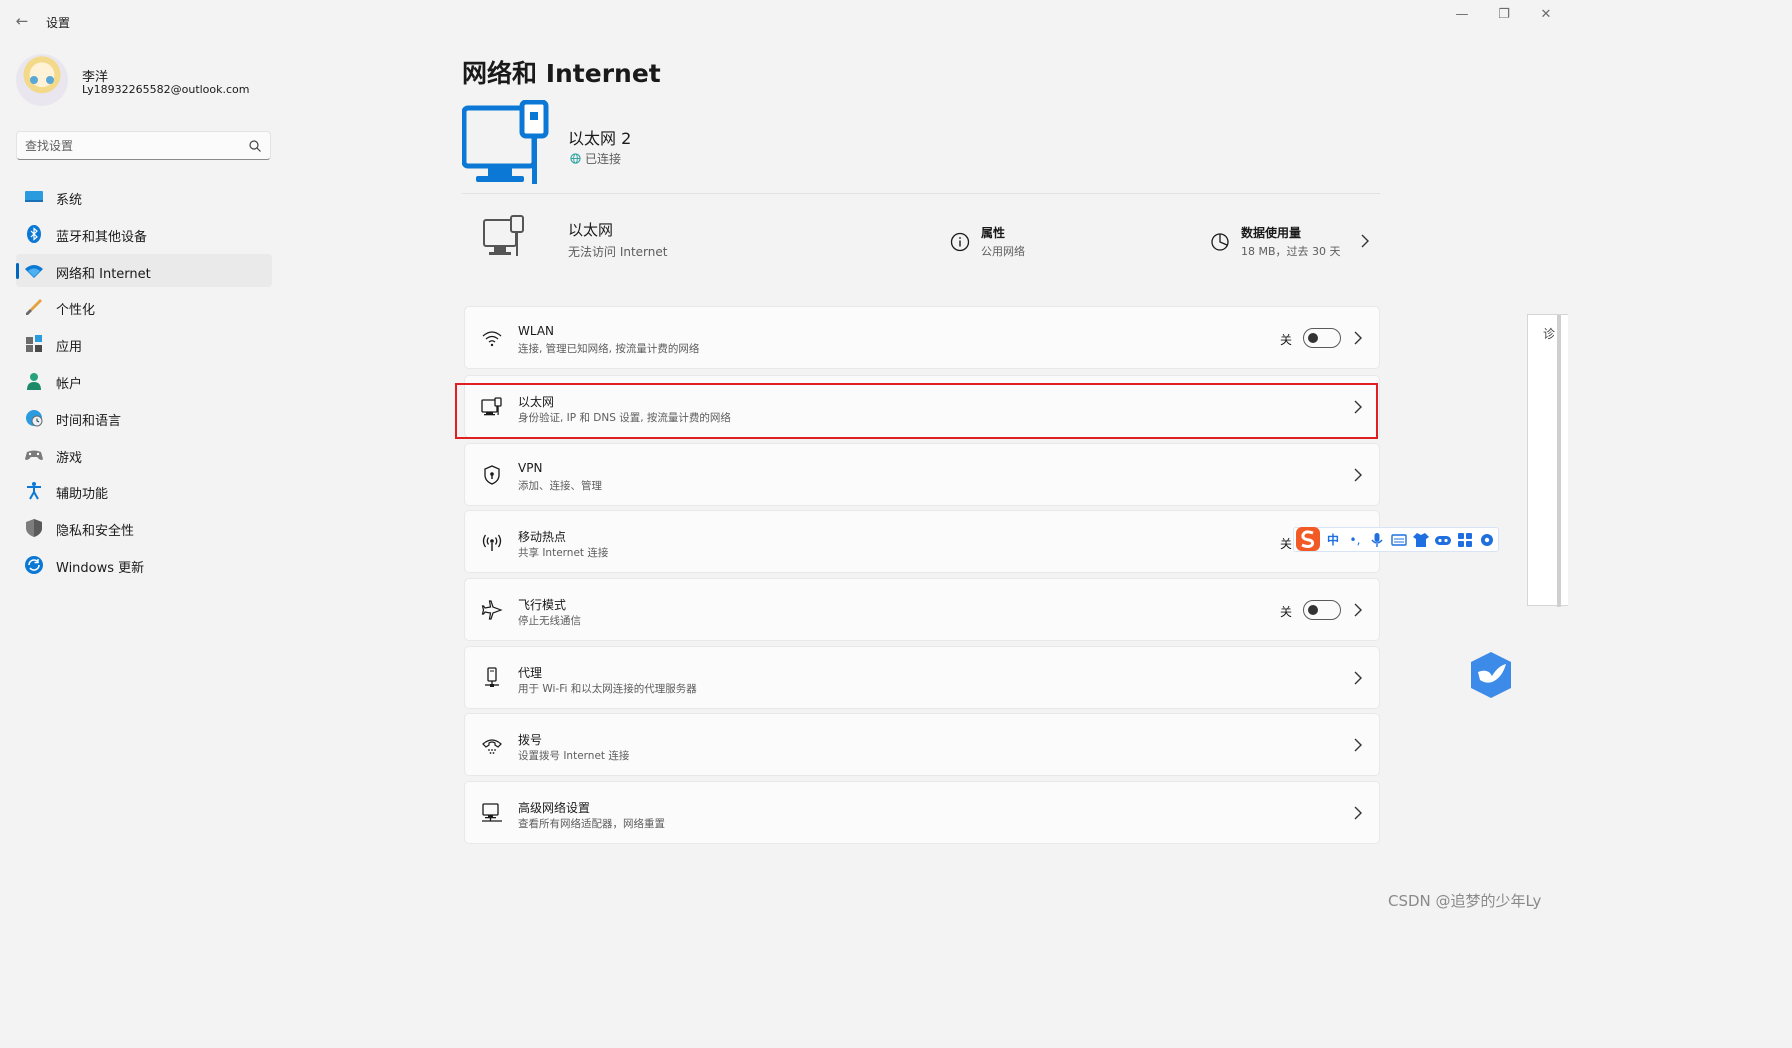  What do you see at coordinates (1286, 544) in the screenshot?
I see `toggle-state-label: 关` at bounding box center [1286, 544].